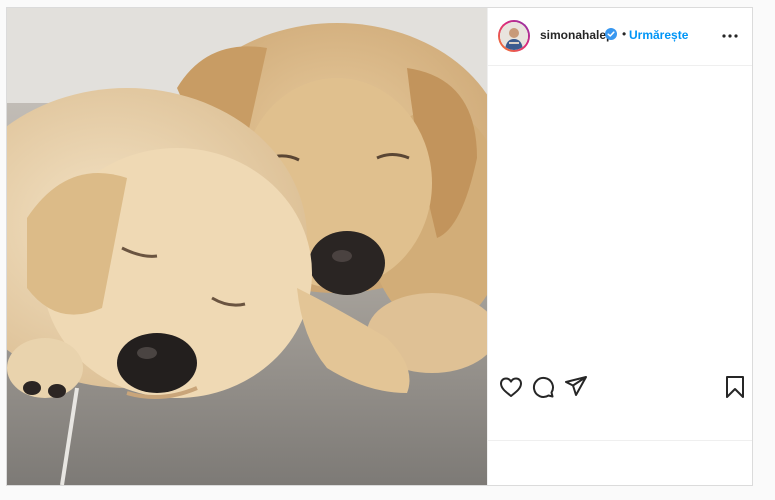  I want to click on post-header: simonahalep • Urmărește, so click(620, 37).